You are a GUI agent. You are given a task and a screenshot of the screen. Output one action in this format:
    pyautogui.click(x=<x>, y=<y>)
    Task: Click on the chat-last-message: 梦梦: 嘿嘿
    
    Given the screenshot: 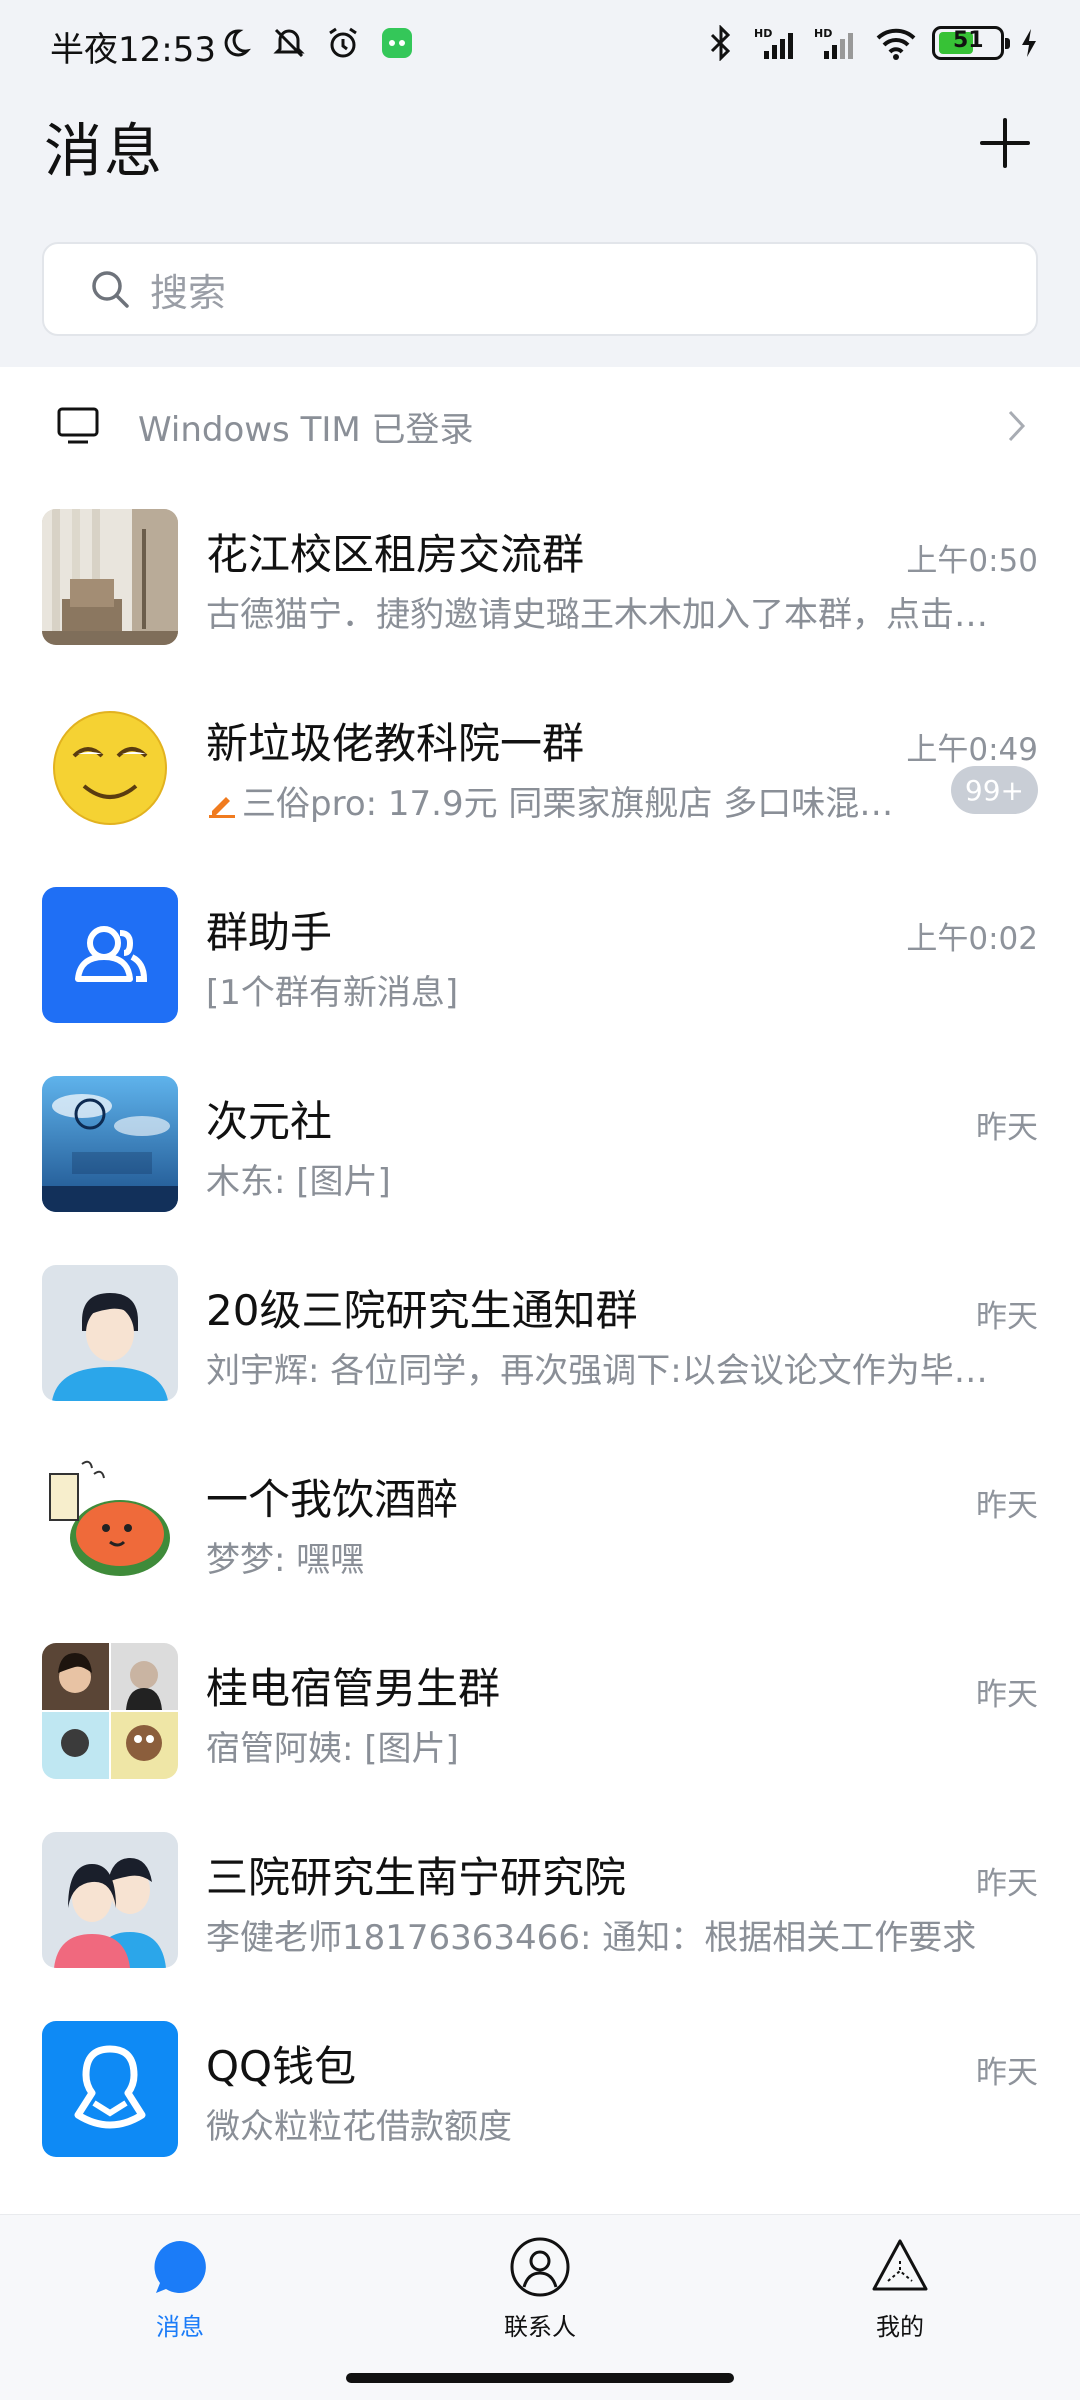 What is the action you would take?
    pyautogui.click(x=285, y=1560)
    